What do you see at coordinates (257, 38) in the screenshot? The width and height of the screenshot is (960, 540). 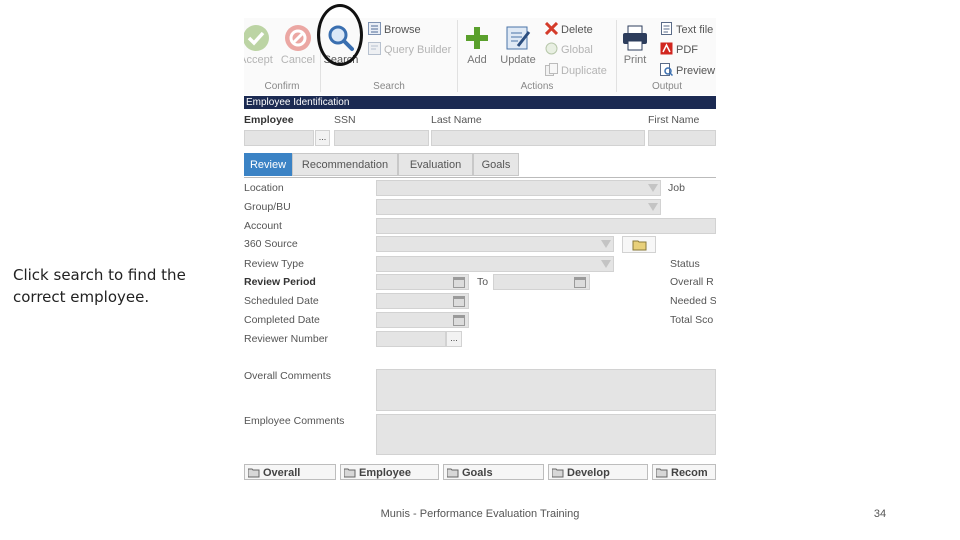 I see `check-icon` at bounding box center [257, 38].